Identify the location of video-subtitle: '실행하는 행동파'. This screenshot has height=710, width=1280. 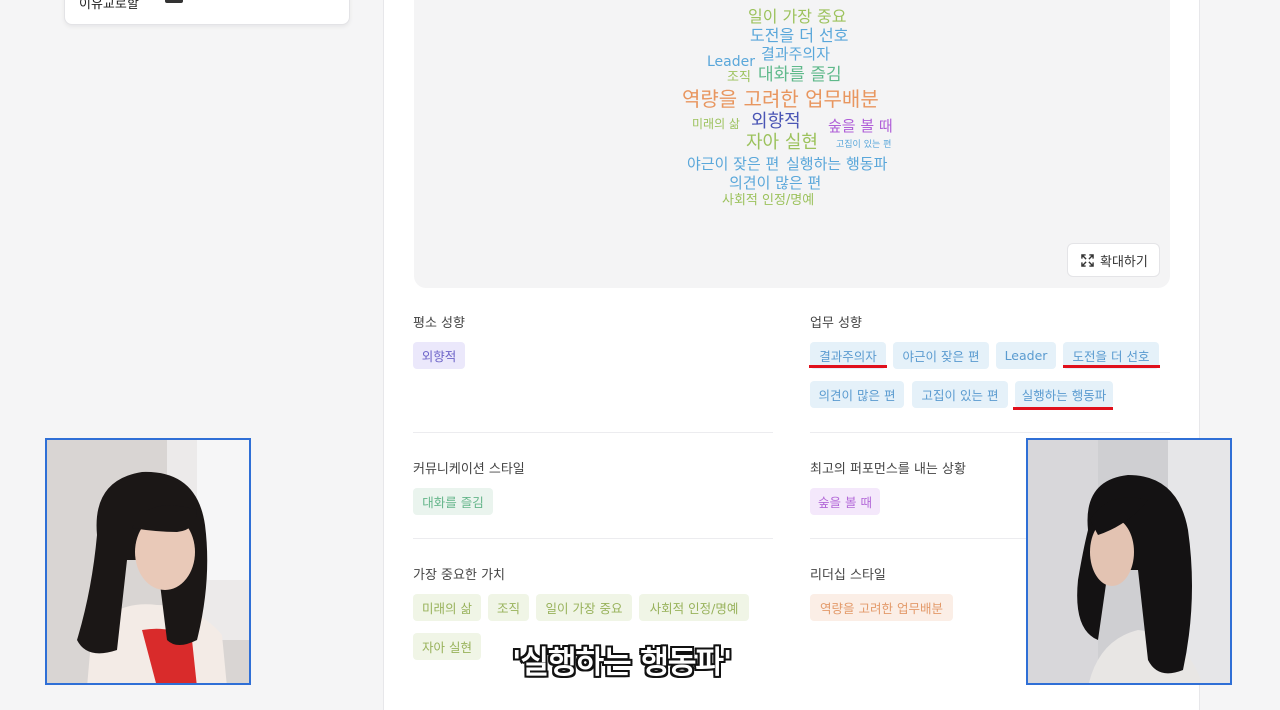
(622, 663).